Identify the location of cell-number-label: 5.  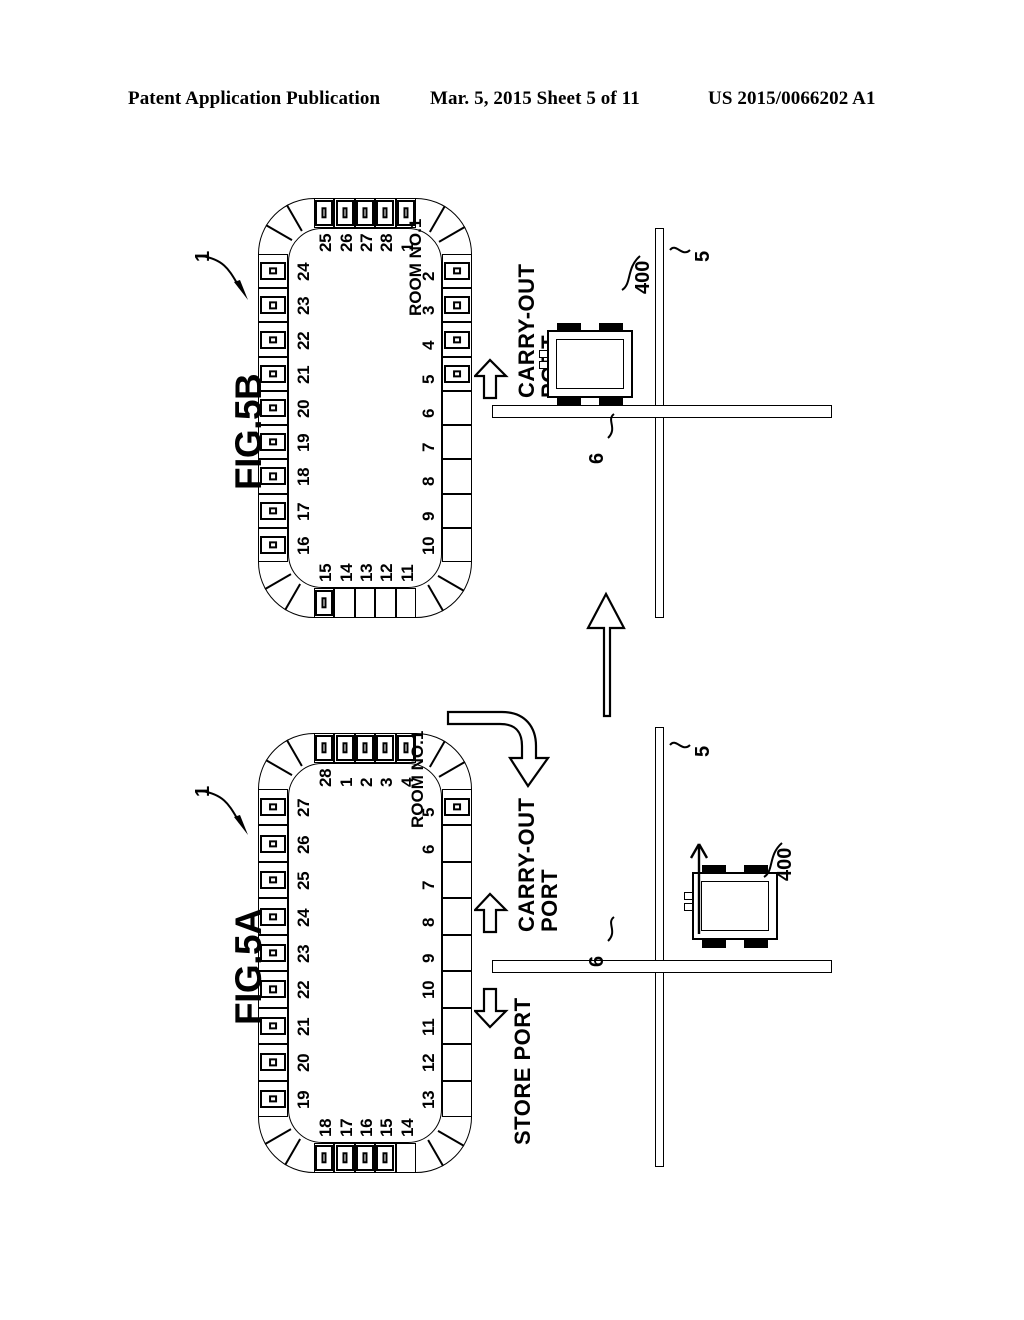
(428, 379).